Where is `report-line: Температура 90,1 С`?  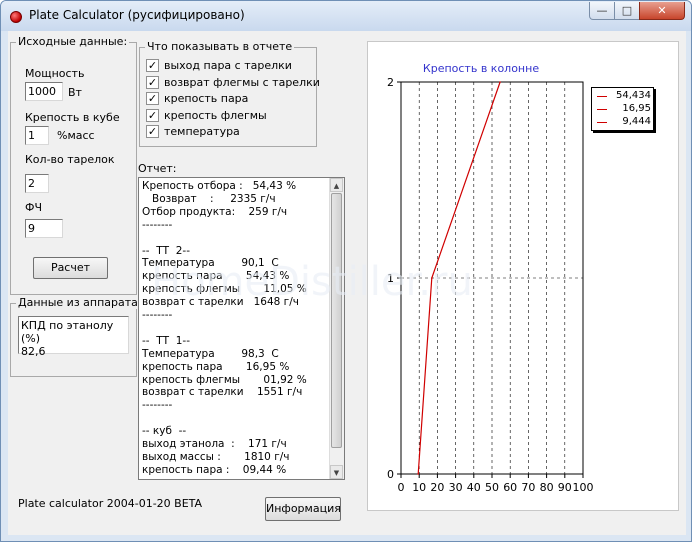
report-line: Температура 90,1 С is located at coordinates (210, 263).